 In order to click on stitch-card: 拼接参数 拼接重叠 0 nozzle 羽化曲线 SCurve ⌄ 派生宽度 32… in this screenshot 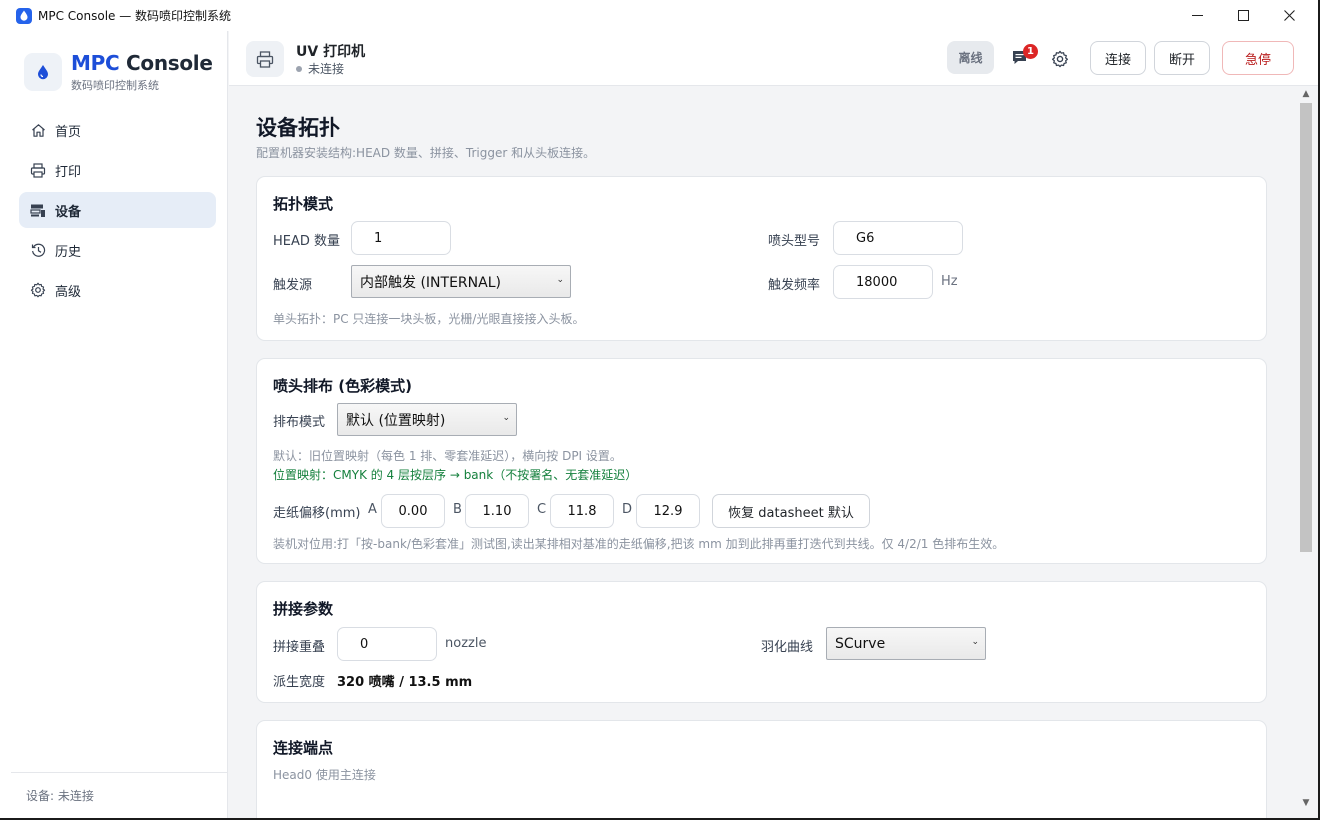, I will do `click(761, 642)`.